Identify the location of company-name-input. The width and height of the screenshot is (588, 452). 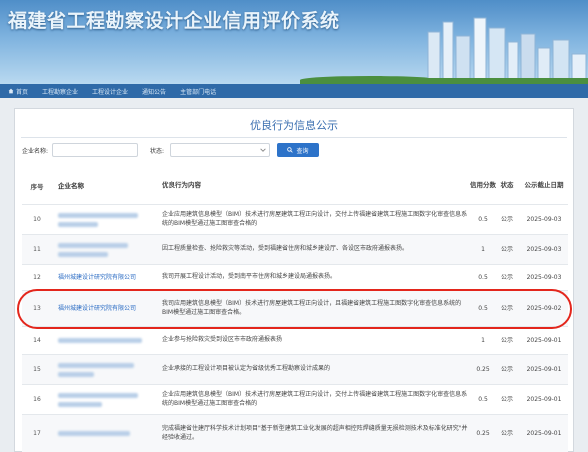
(95, 150).